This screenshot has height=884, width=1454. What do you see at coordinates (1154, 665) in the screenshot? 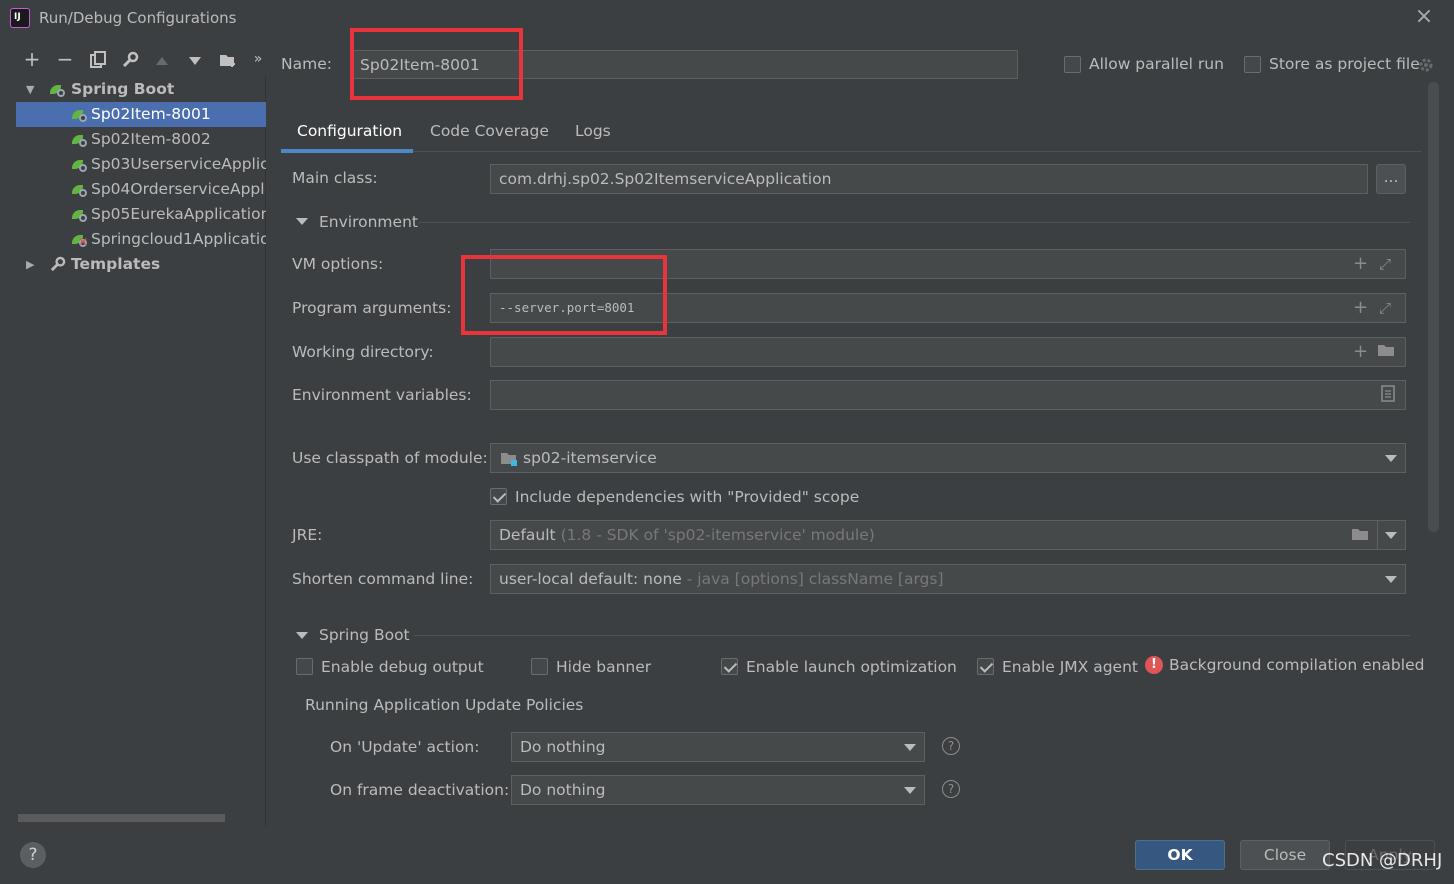
I see `error-icon: !` at bounding box center [1154, 665].